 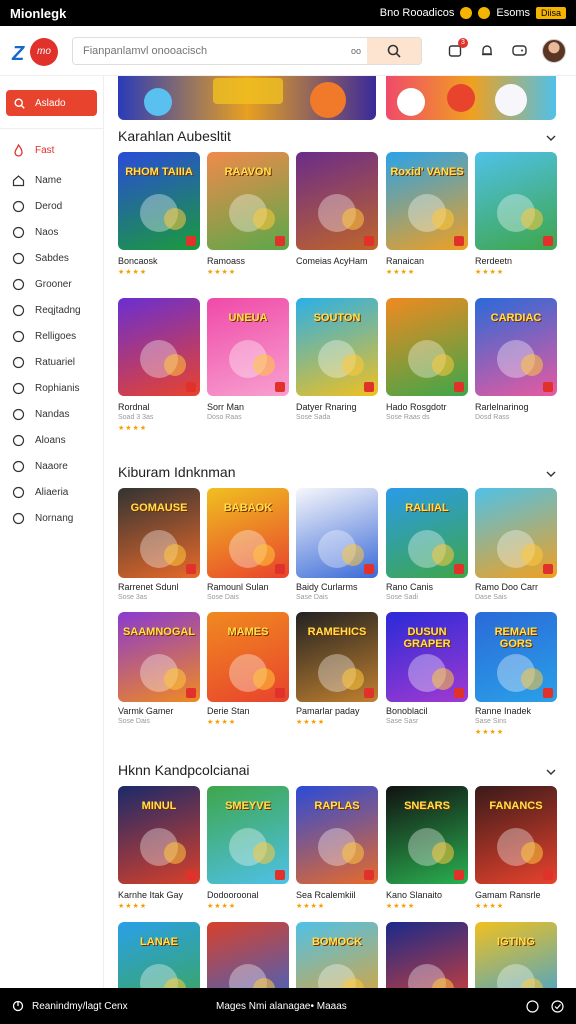 What do you see at coordinates (160, 895) in the screenshot?
I see `game-title: Karnhe Itak Gay` at bounding box center [160, 895].